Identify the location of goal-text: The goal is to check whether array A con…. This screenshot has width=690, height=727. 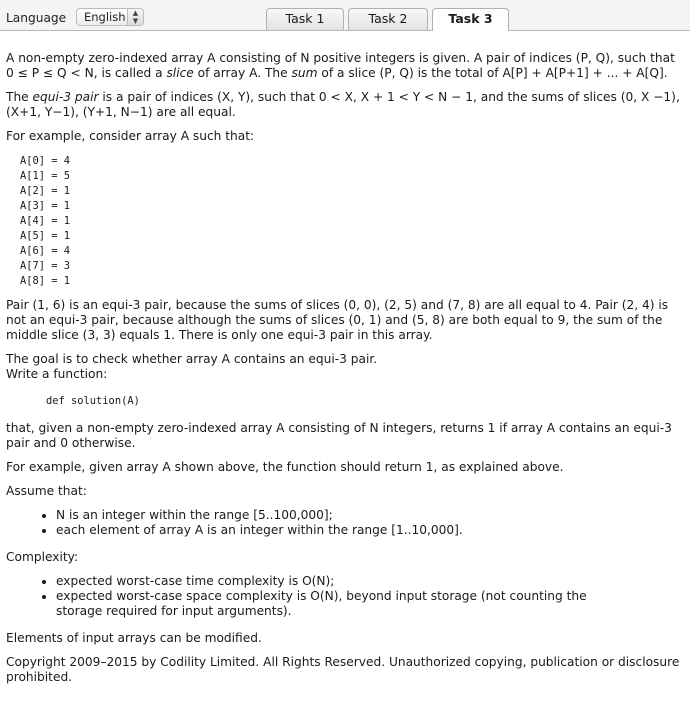
(192, 359).